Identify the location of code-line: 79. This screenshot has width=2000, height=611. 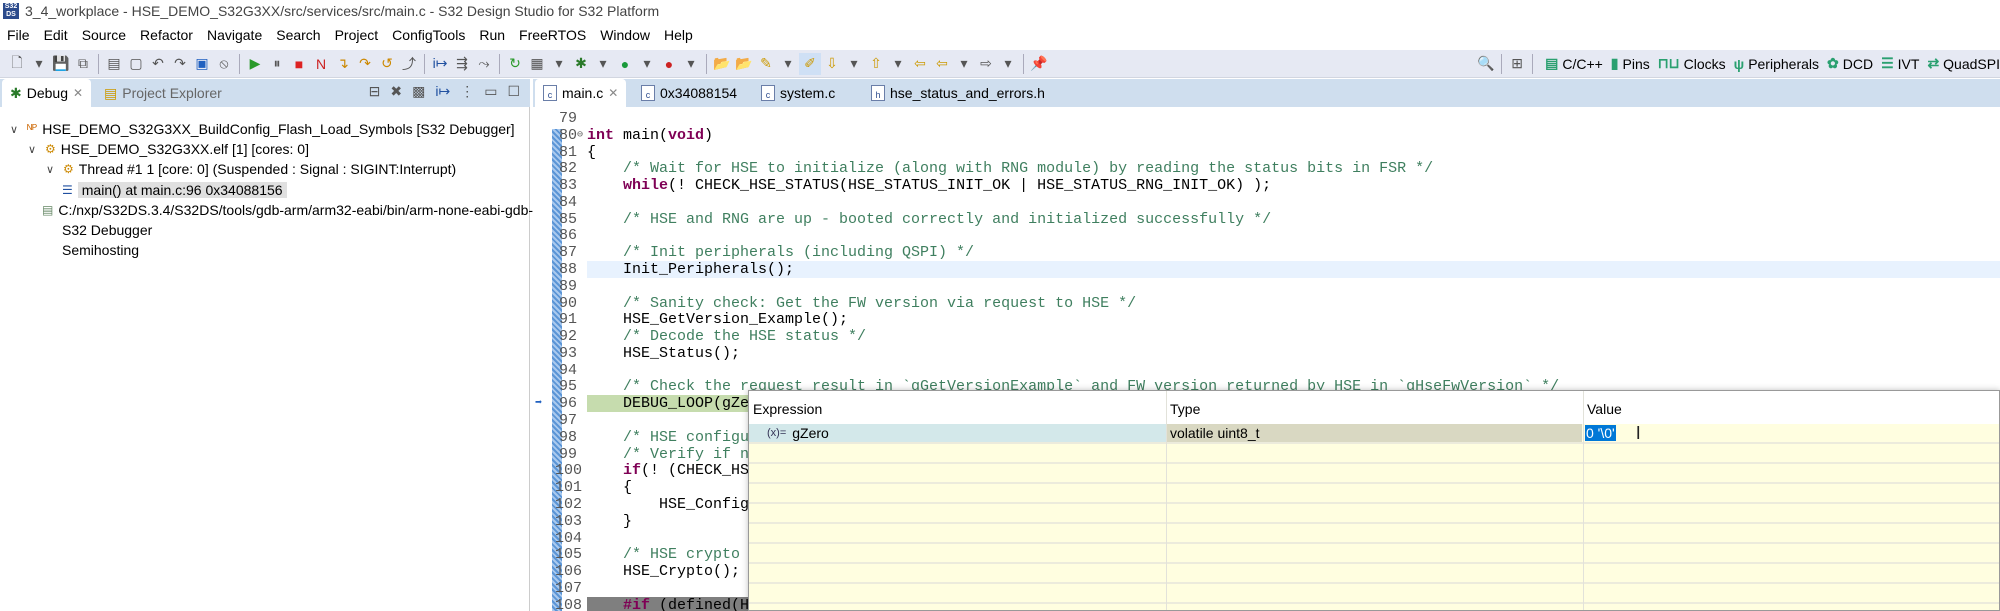
(1266, 118).